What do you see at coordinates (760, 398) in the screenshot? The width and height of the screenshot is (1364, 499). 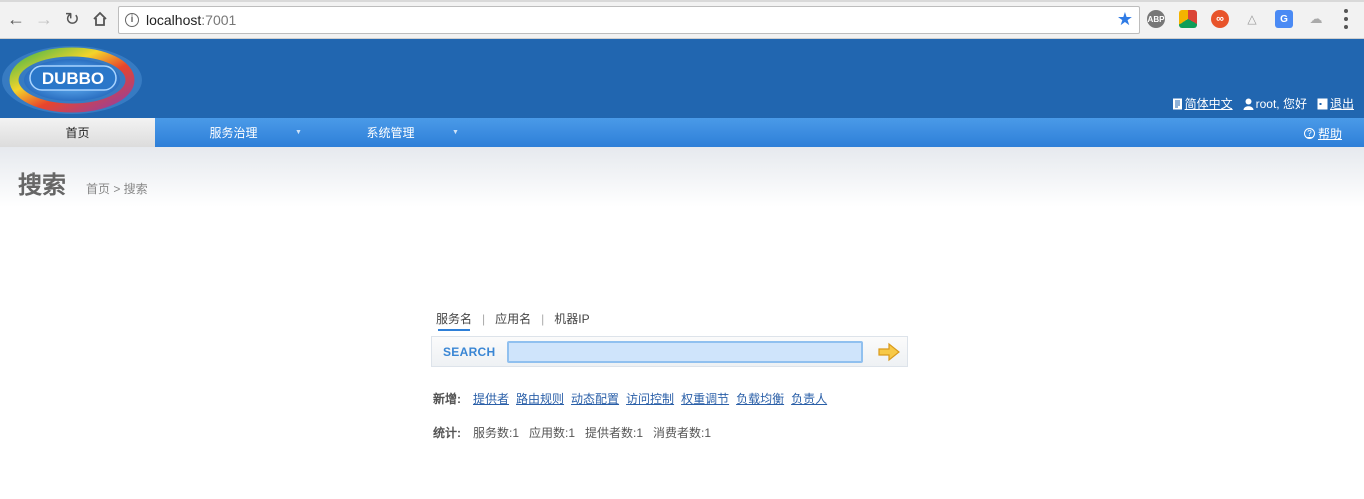 I see `add-loadbalance-link: 负载均衡` at bounding box center [760, 398].